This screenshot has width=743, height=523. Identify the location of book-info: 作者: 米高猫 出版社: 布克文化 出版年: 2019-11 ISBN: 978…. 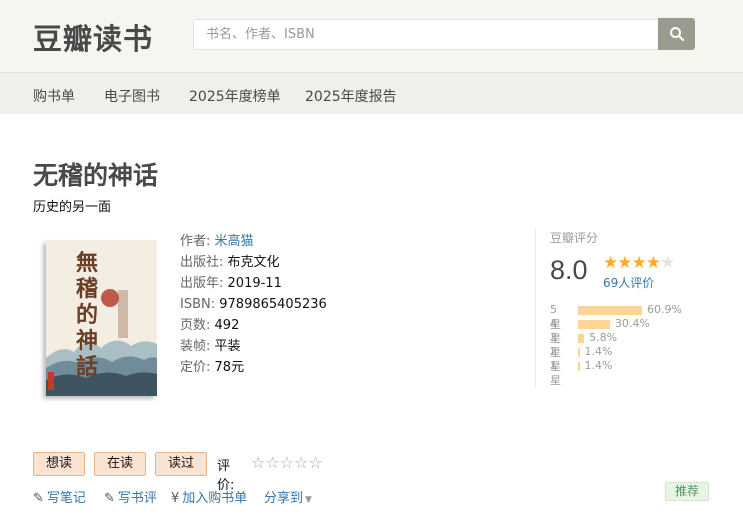
(253, 304).